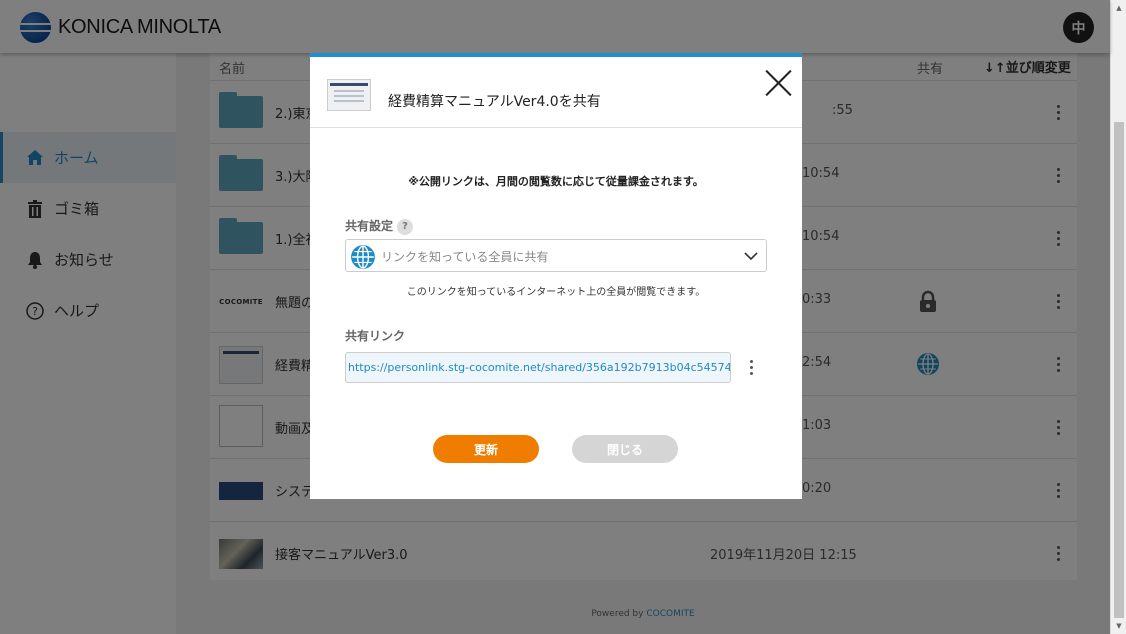 Image resolution: width=1126 pixels, height=634 pixels. Describe the element at coordinates (625, 449) in the screenshot. I see `close-button: 閉じる` at that location.